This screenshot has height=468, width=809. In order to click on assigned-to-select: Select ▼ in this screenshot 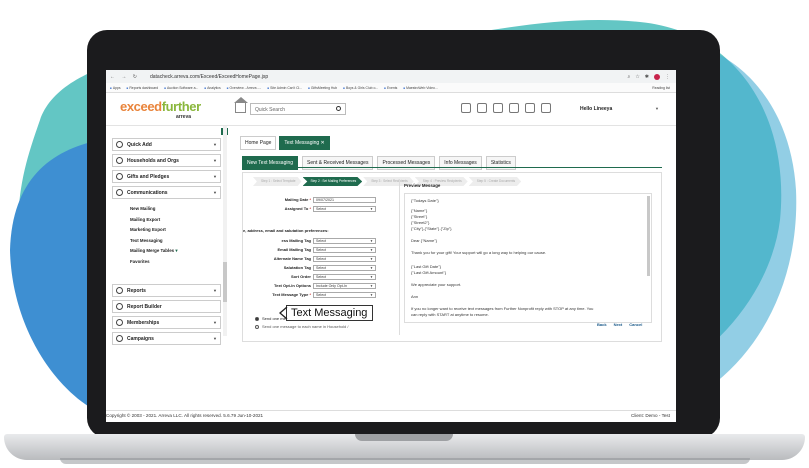, I will do `click(344, 209)`.